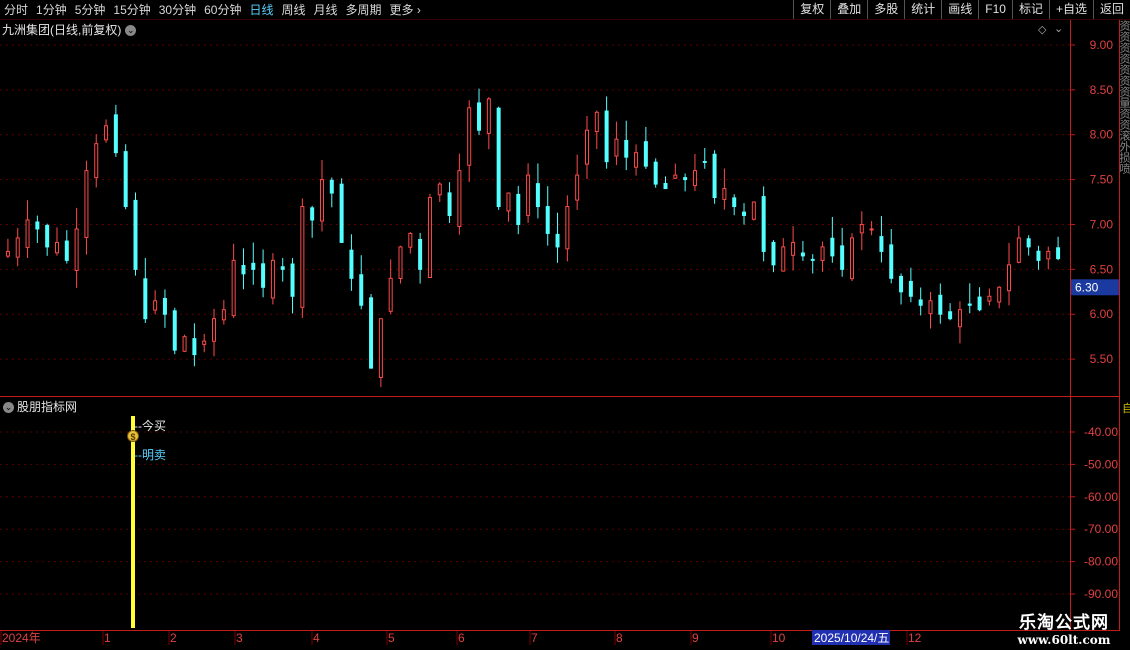 The height and width of the screenshot is (650, 1130). What do you see at coordinates (534, 638) in the screenshot?
I see `date-label: 7` at bounding box center [534, 638].